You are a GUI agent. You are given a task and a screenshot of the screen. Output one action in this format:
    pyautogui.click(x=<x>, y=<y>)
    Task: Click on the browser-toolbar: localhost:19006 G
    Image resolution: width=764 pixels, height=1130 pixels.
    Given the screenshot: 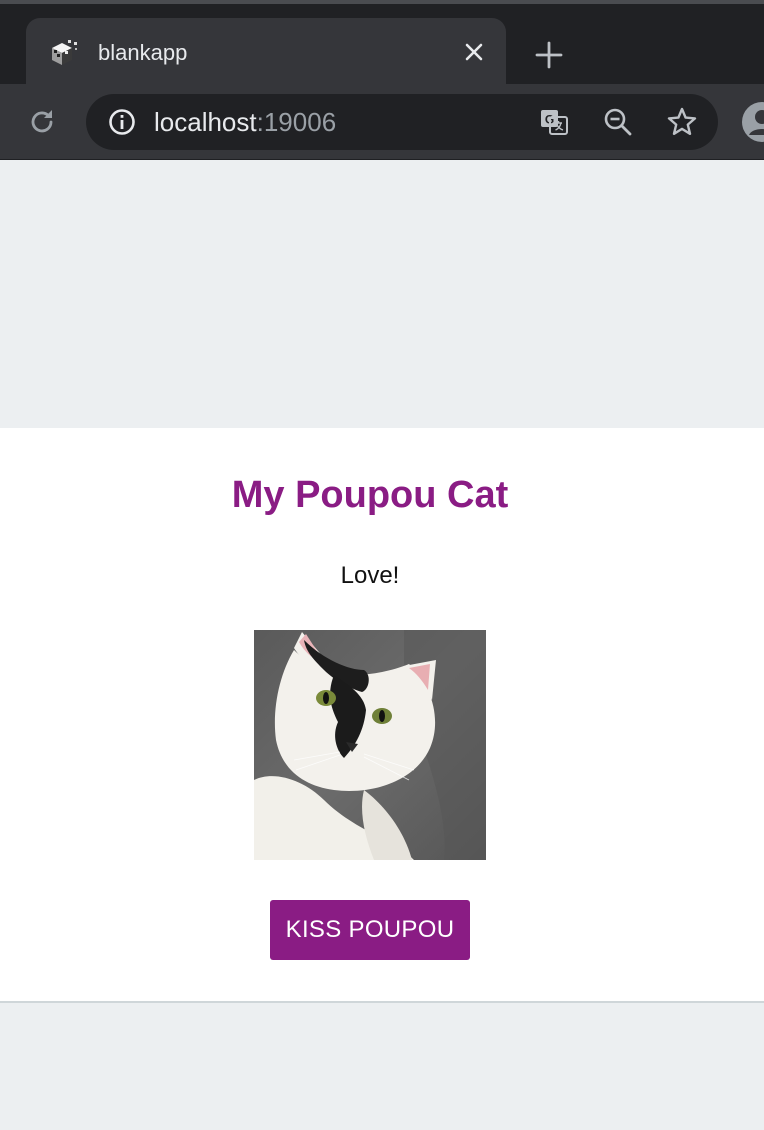 What is the action you would take?
    pyautogui.click(x=382, y=122)
    